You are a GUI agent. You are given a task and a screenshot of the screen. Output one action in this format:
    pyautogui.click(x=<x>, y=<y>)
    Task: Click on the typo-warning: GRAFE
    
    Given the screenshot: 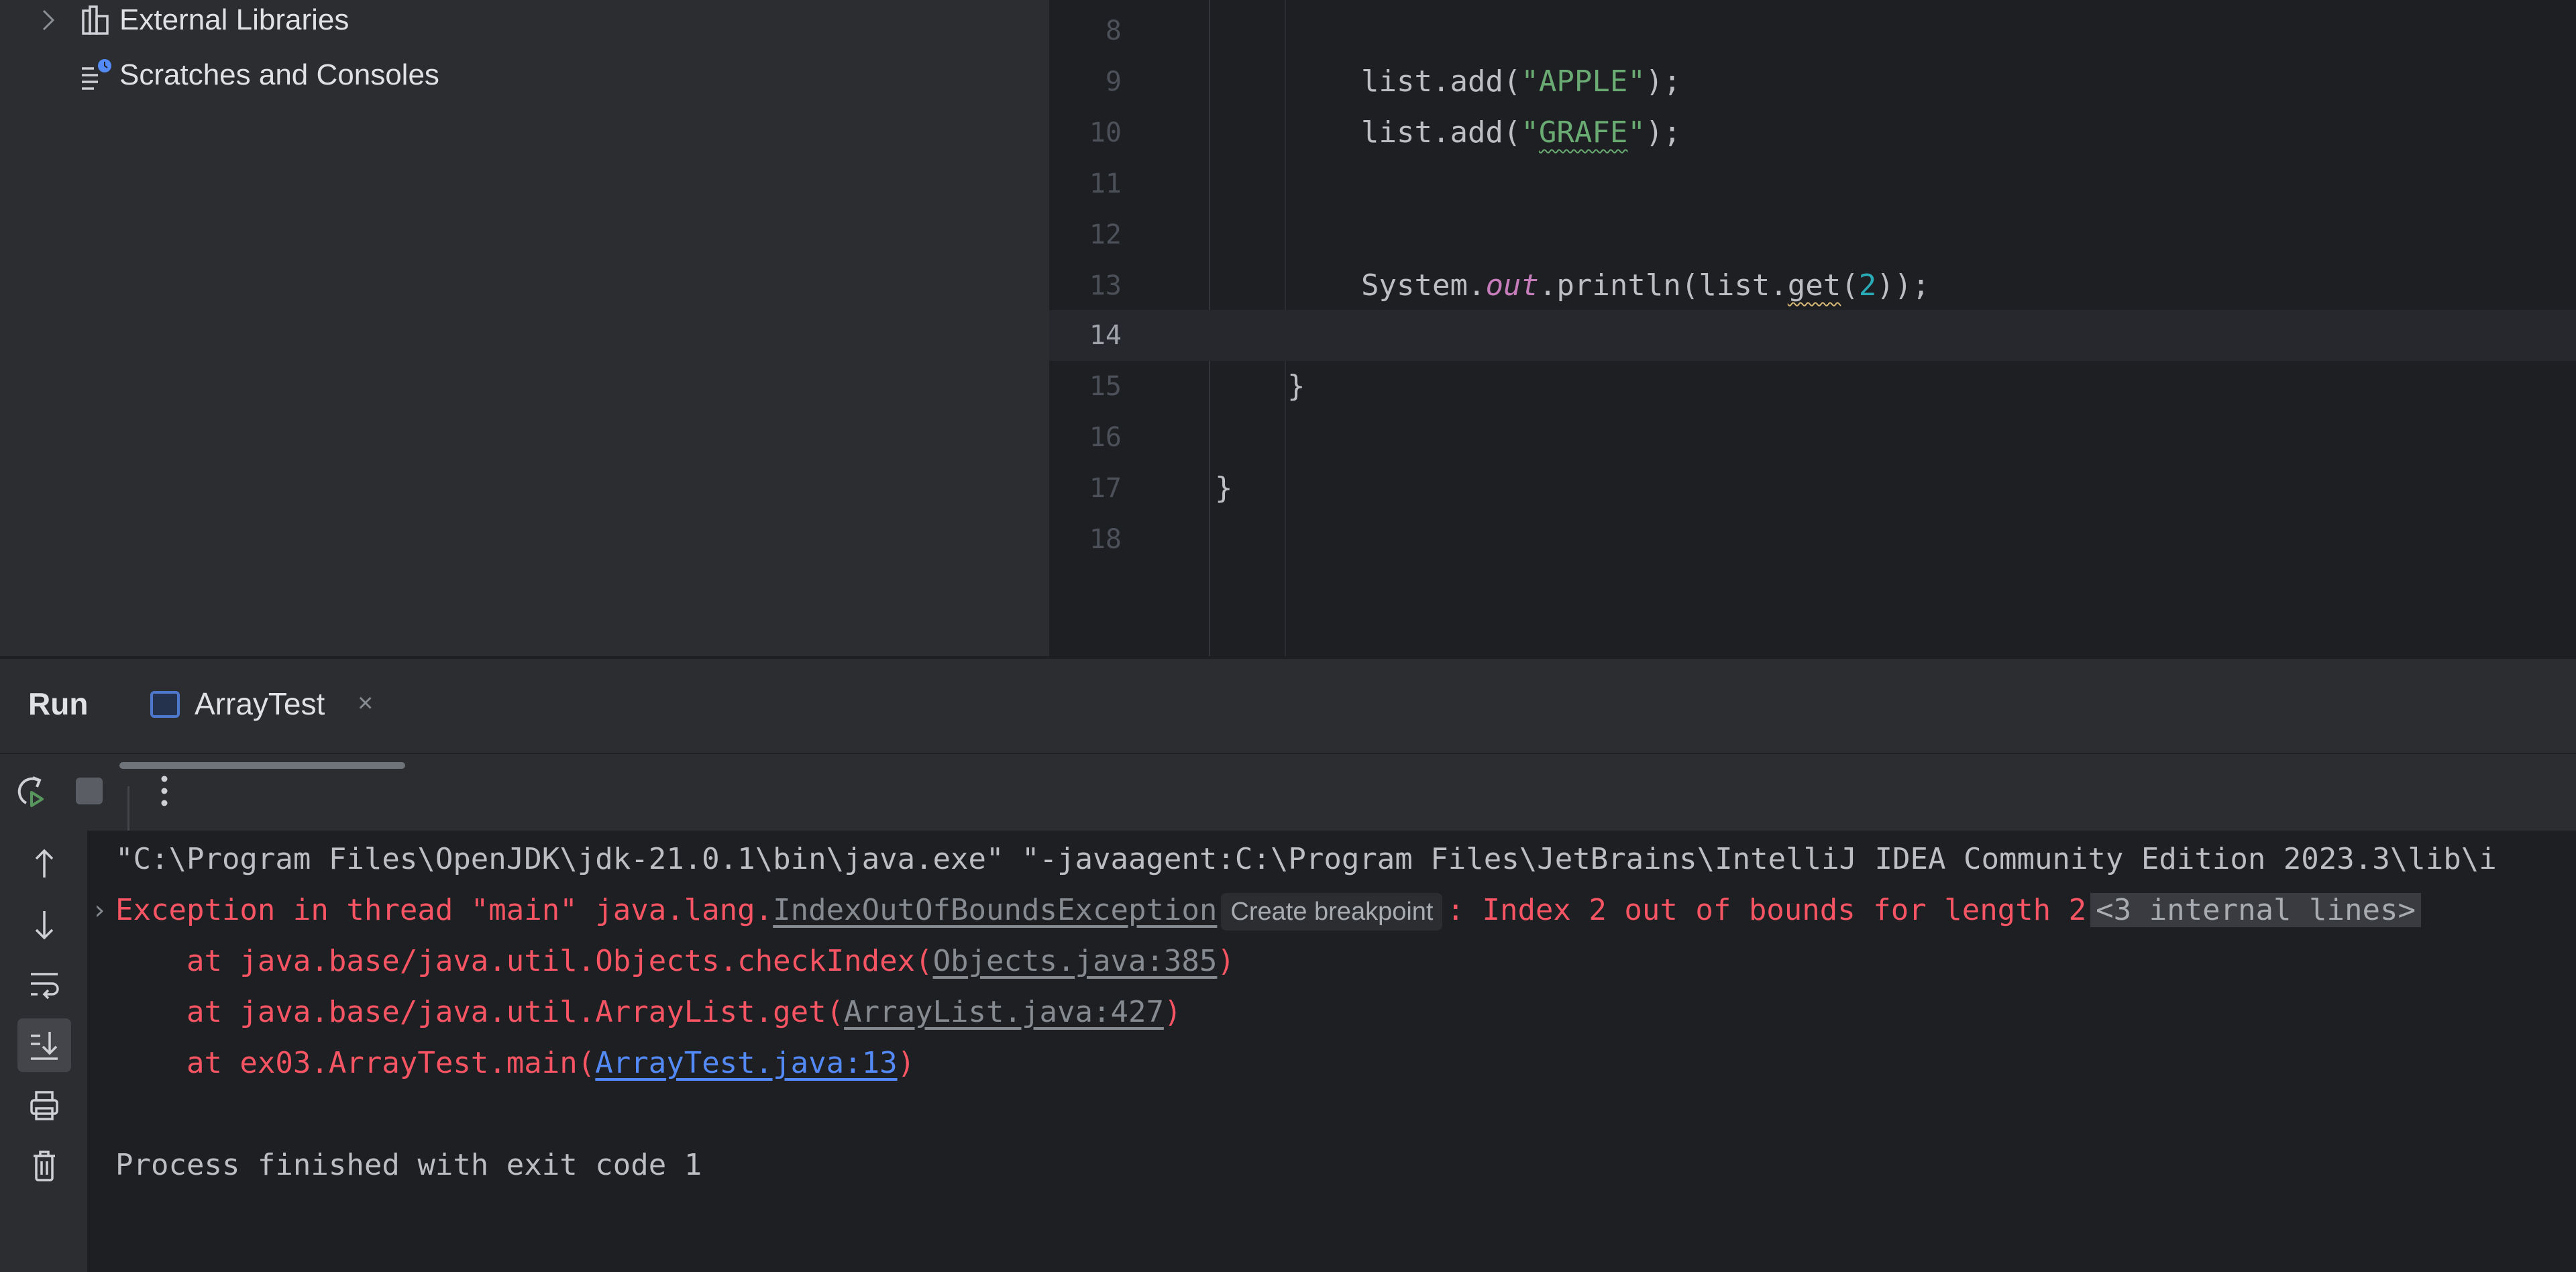 What is the action you would take?
    pyautogui.click(x=1583, y=132)
    